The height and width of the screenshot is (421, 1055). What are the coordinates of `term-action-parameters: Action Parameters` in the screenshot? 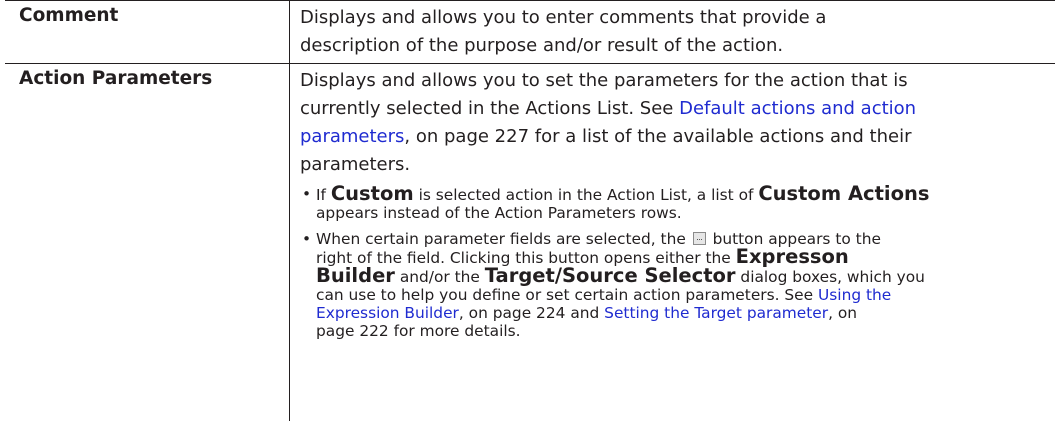 It's located at (116, 78).